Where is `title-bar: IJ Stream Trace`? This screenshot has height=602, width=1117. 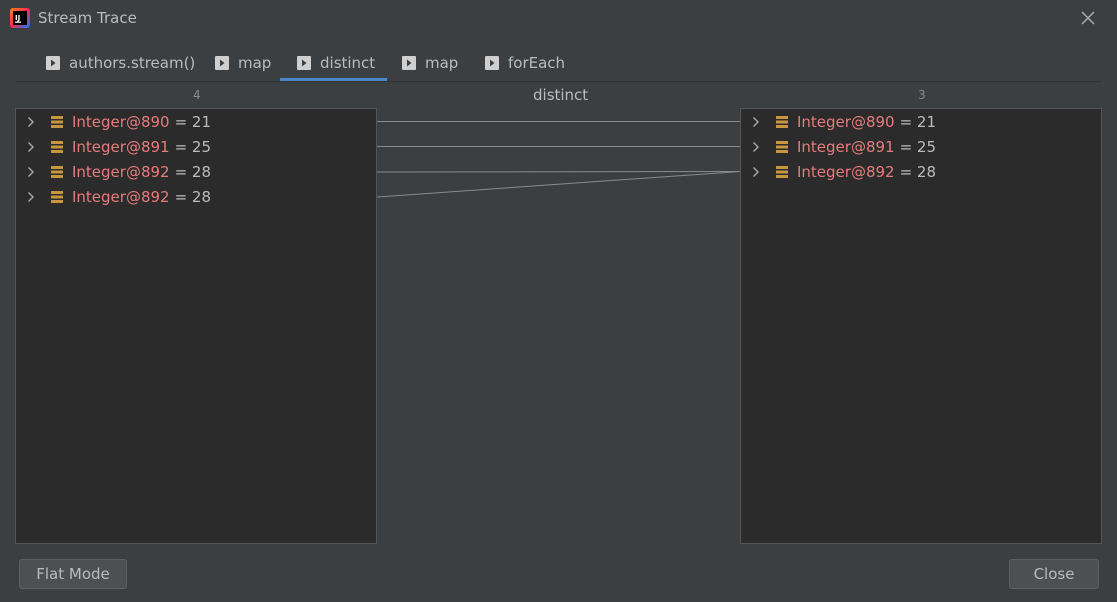 title-bar: IJ Stream Trace is located at coordinates (558, 19).